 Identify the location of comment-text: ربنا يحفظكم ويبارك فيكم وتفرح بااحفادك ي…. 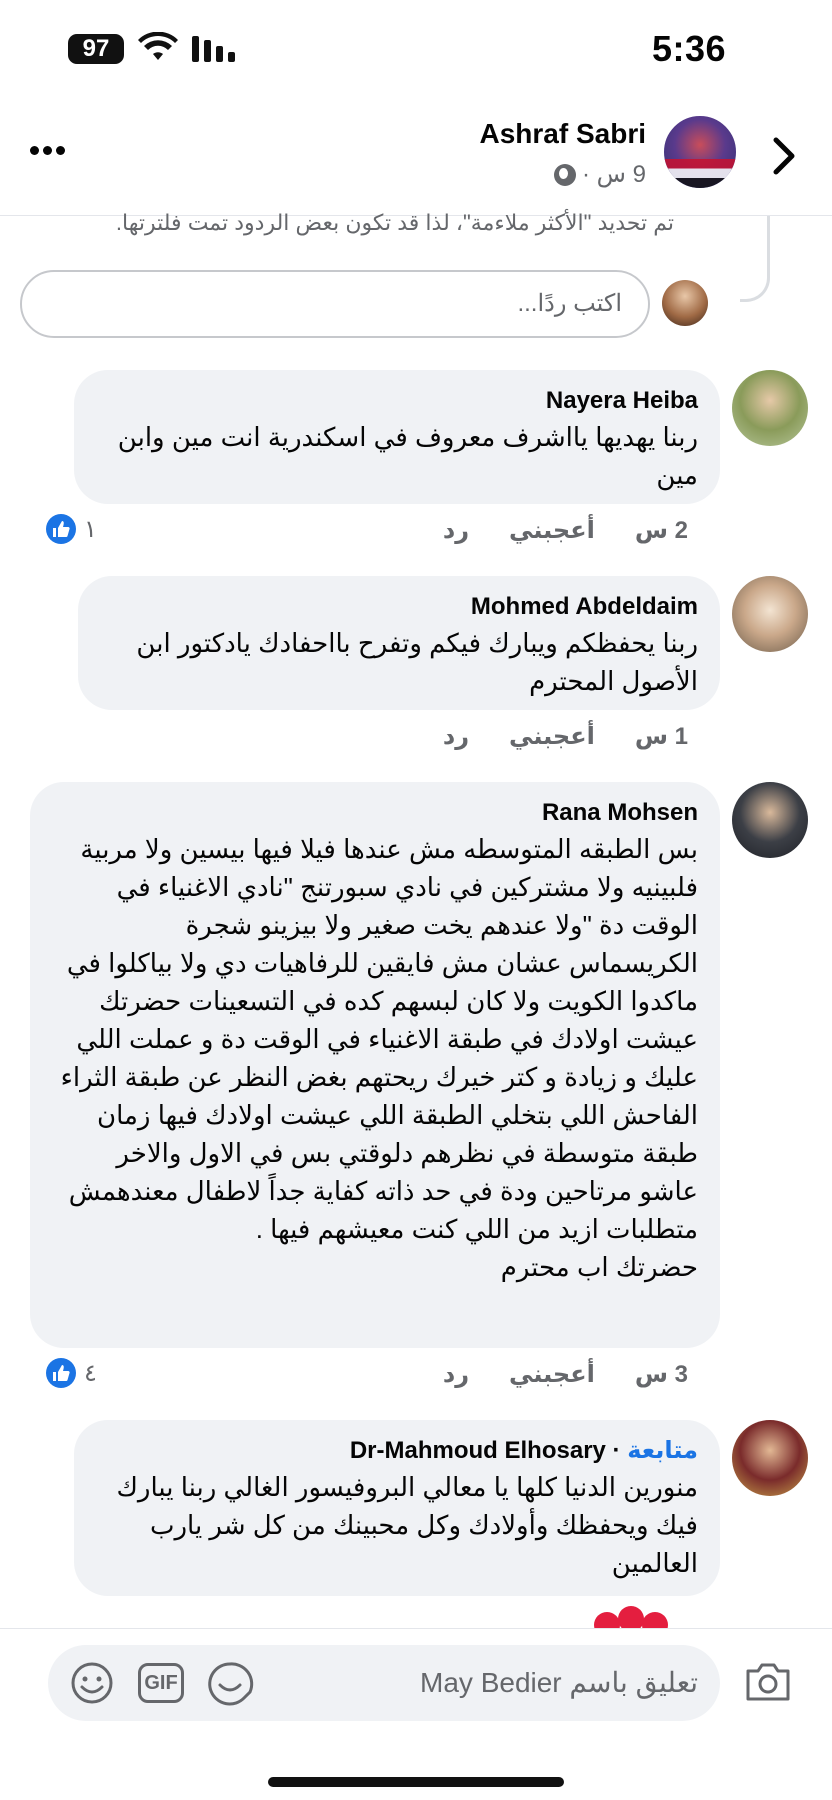
(417, 662).